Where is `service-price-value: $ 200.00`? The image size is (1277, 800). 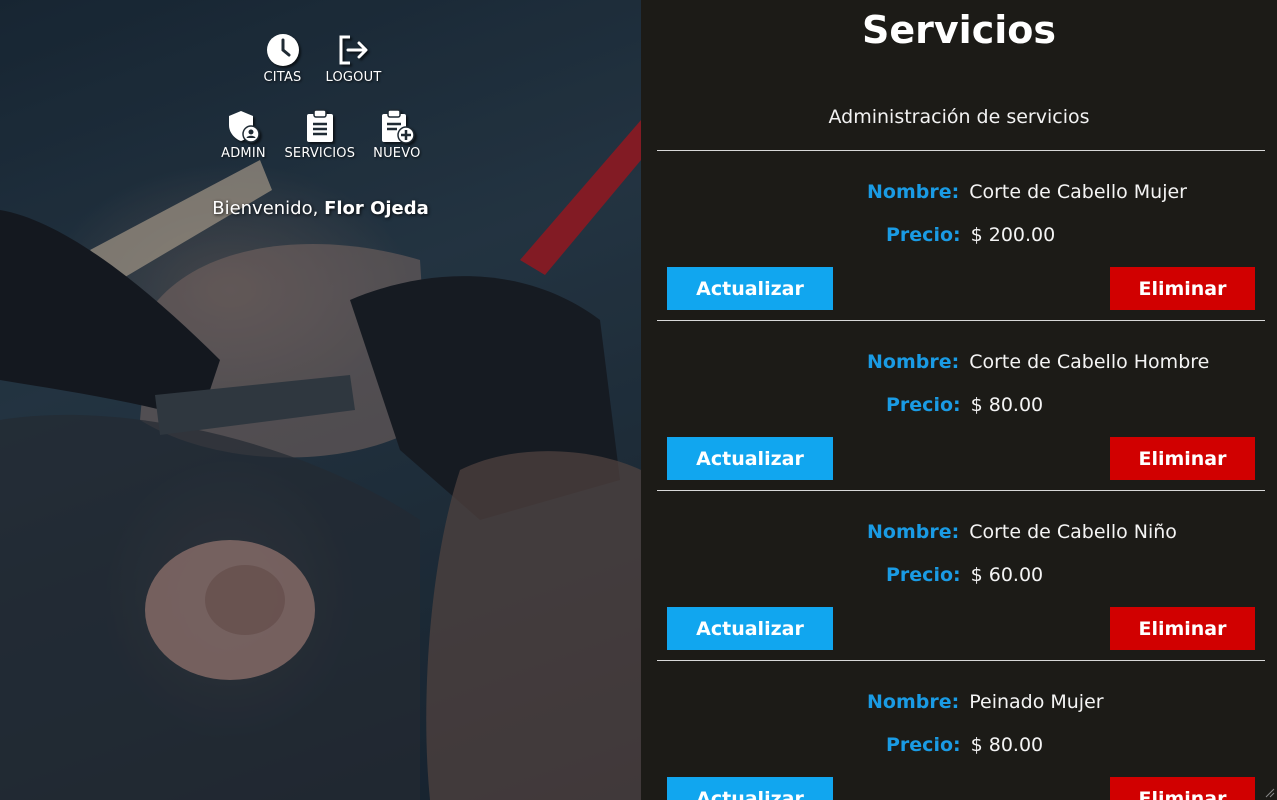 service-price-value: $ 200.00 is located at coordinates (1013, 235).